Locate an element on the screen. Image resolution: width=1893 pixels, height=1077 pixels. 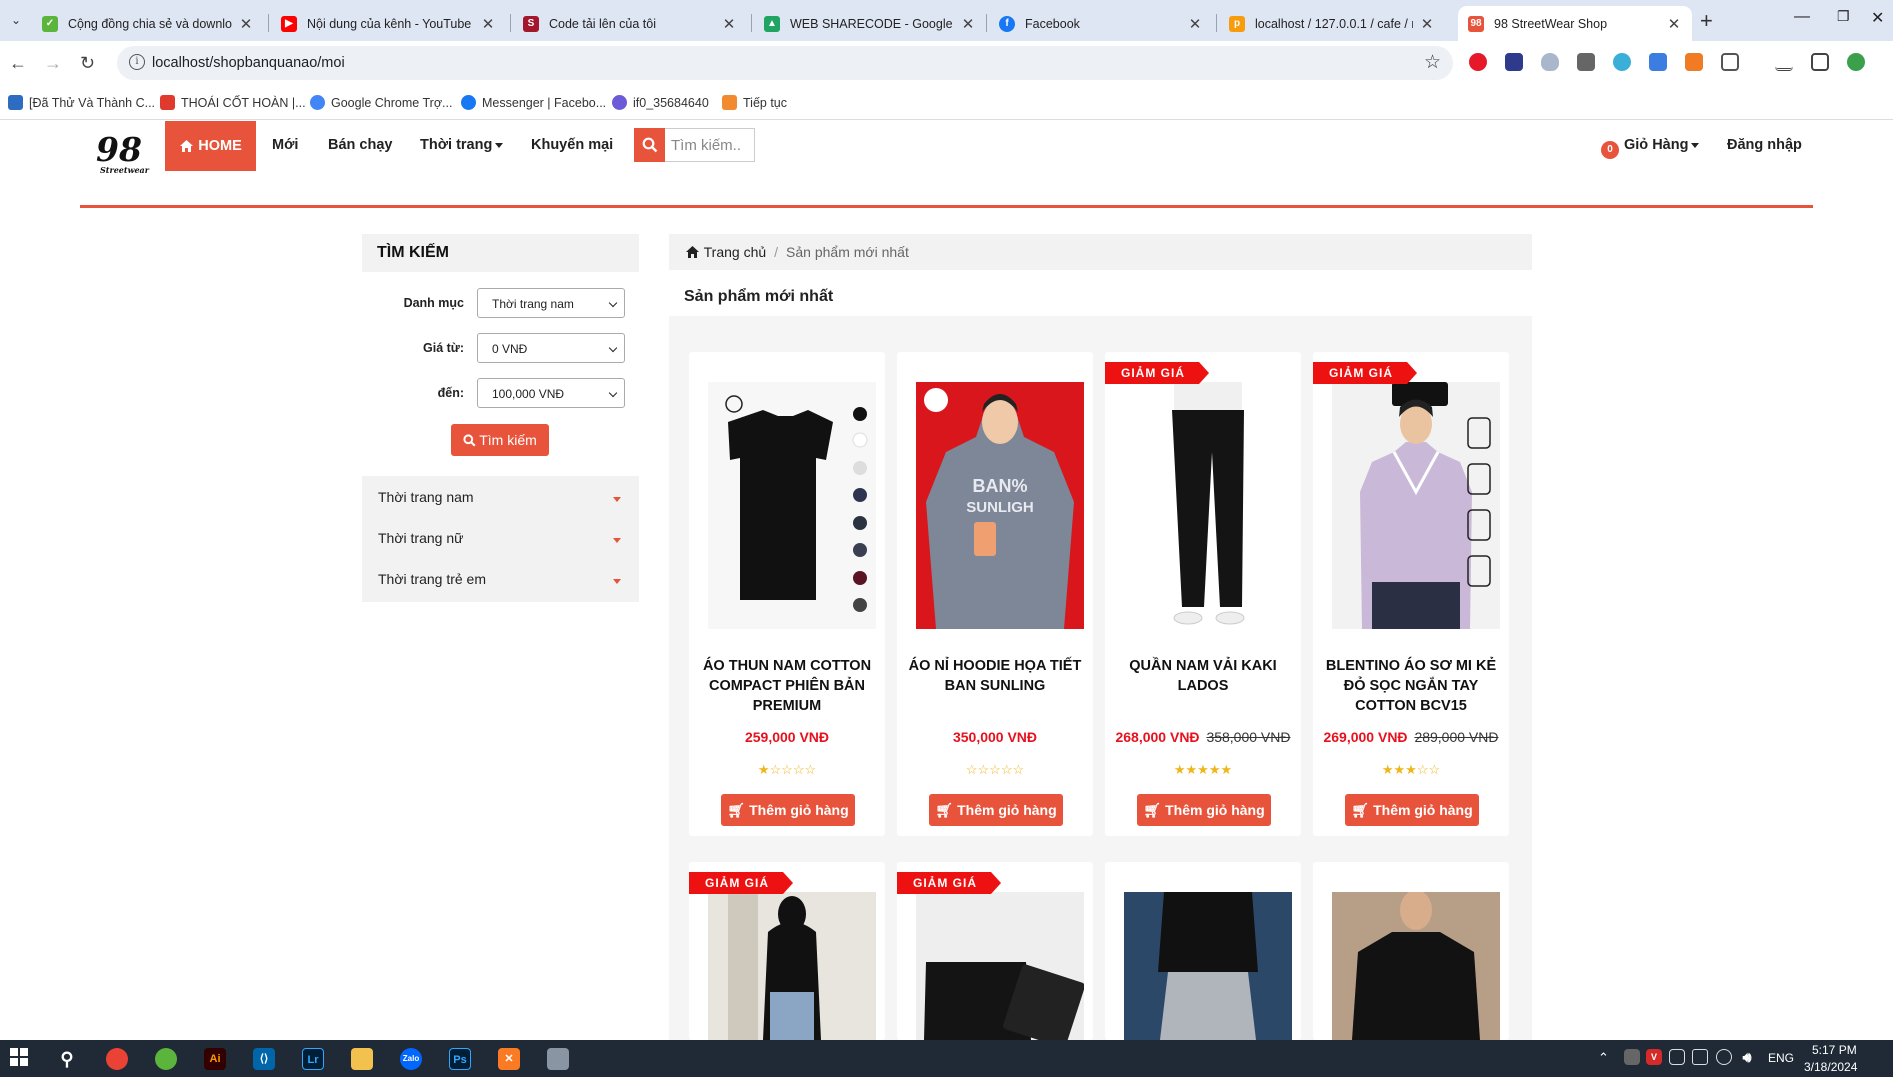
product-name: ÁO NỈ HOODIE HỌA TIẾT BAN SUNLING is located at coordinates (995, 676).